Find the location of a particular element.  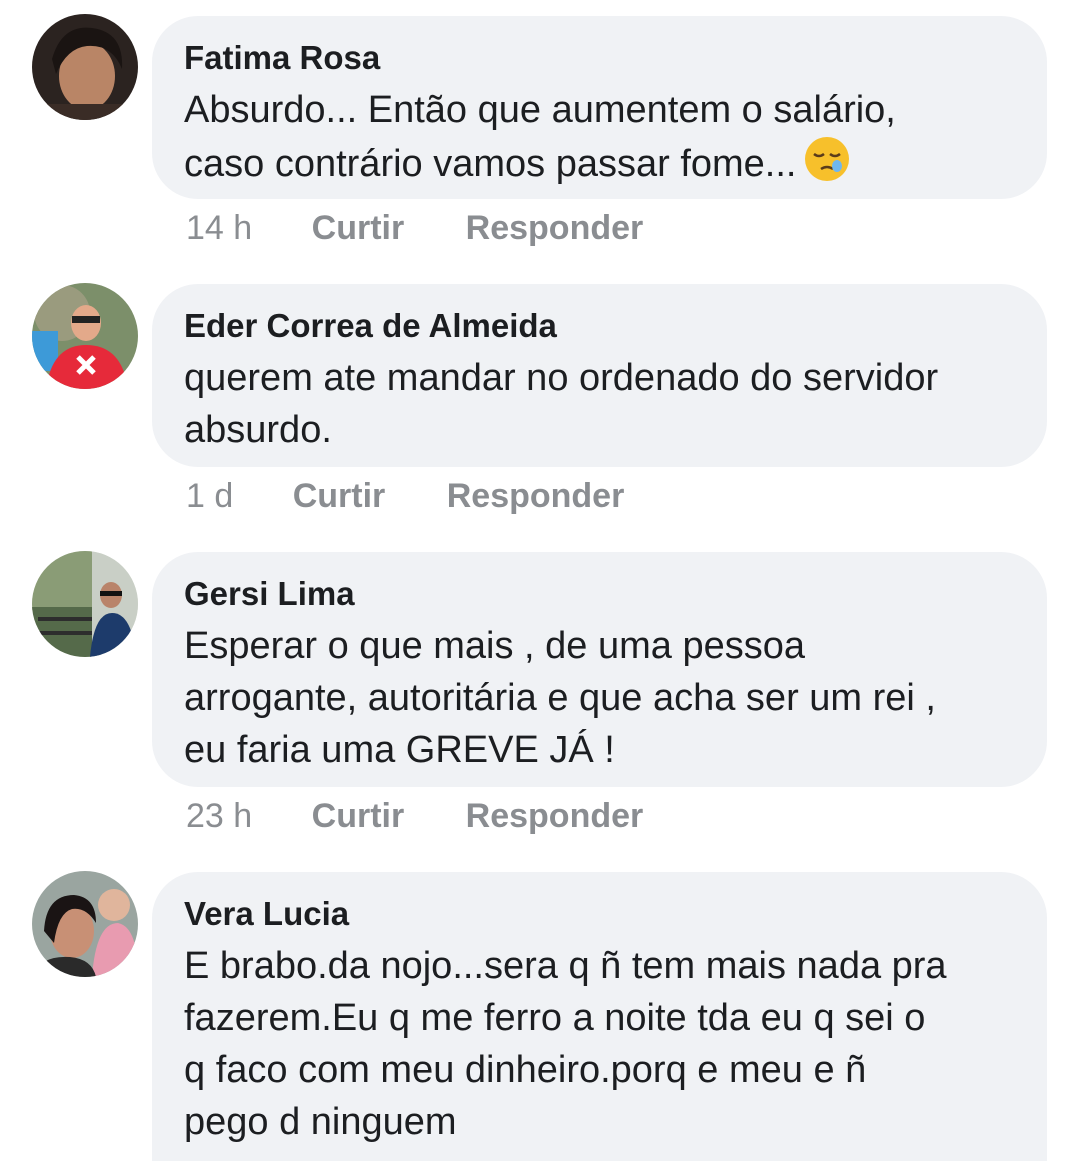

sleepy-face-icon is located at coordinates (827, 166).